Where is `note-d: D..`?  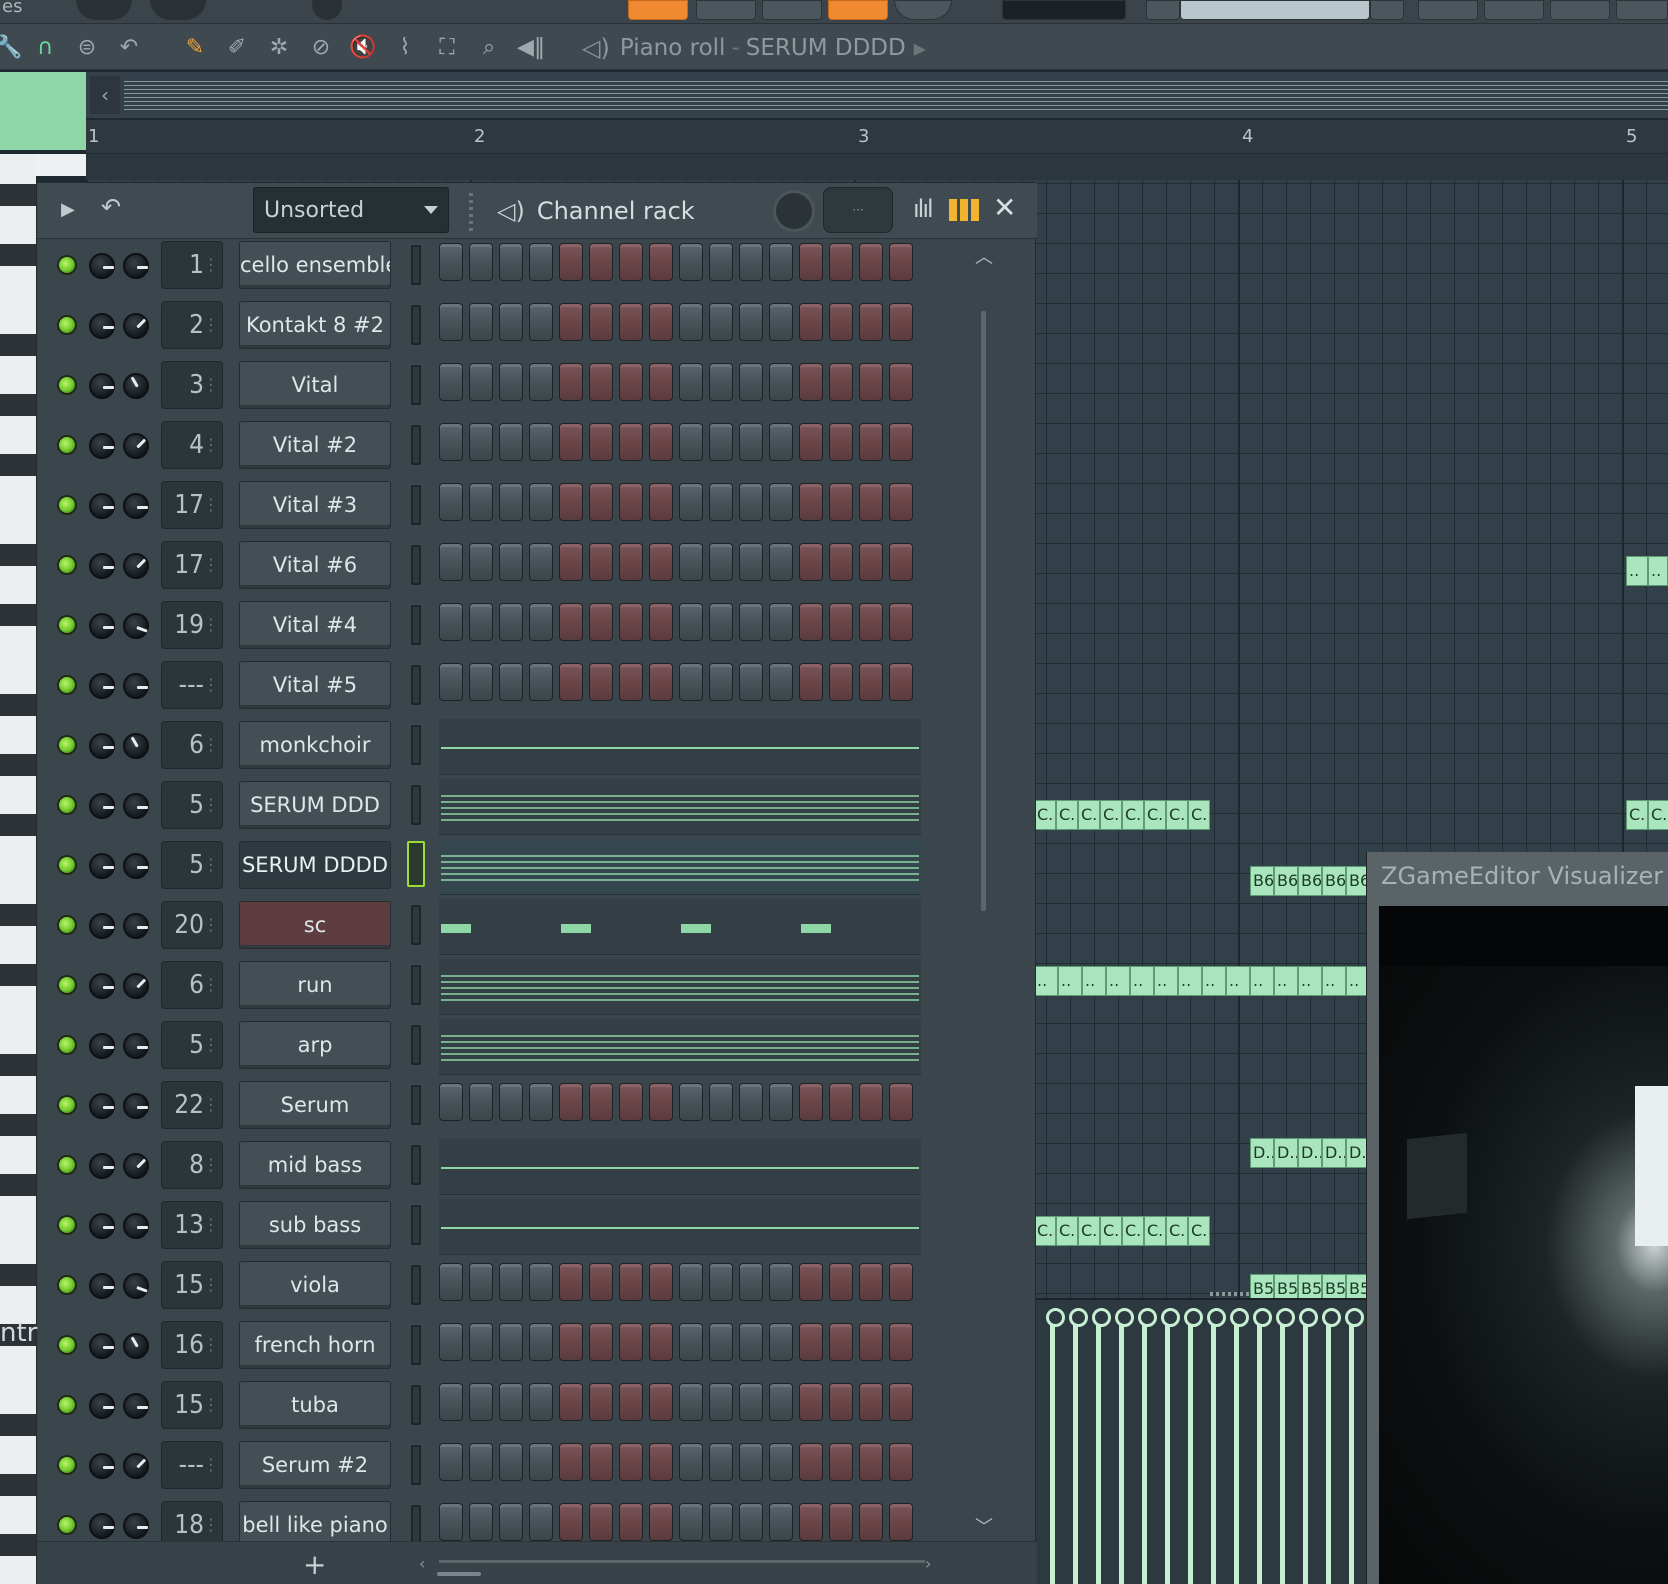 note-d: D.. is located at coordinates (1286, 1153).